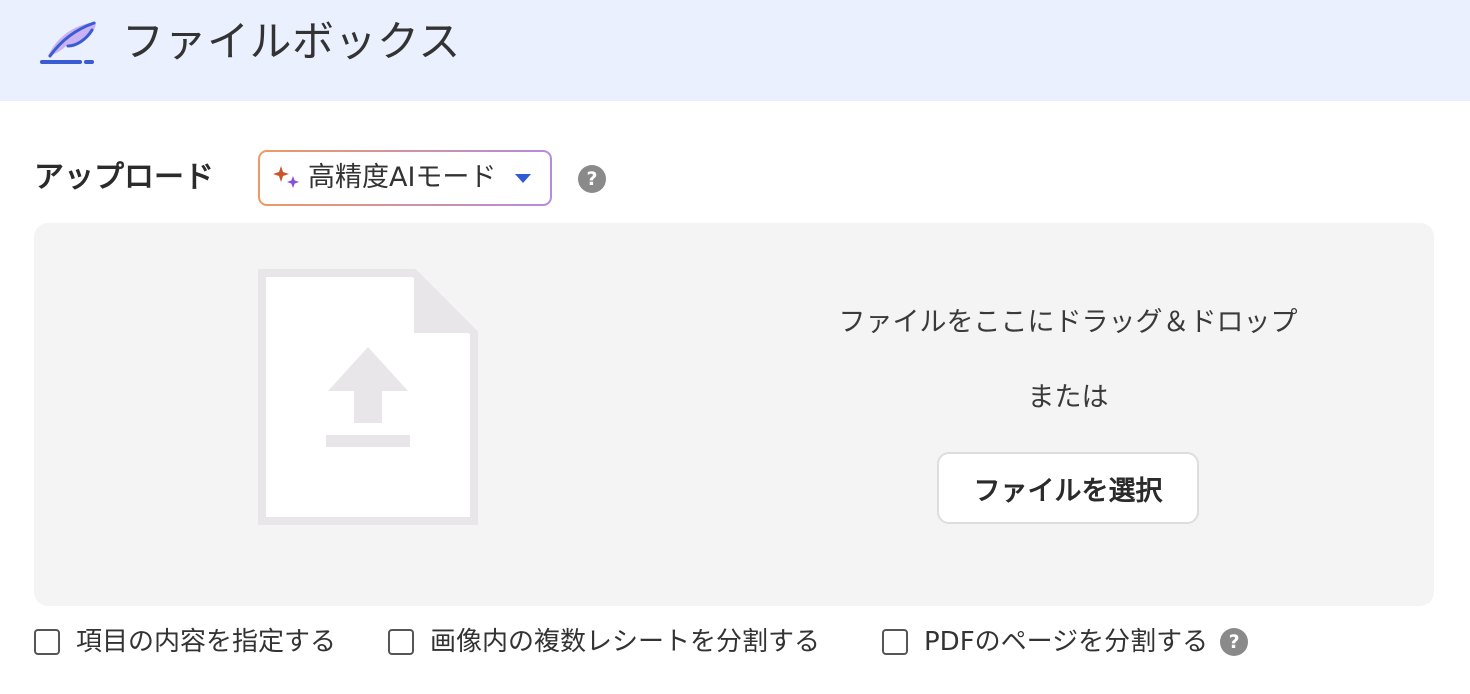 Image resolution: width=1470 pixels, height=694 pixels. I want to click on option-label: PDFのページを分割する, so click(1066, 642).